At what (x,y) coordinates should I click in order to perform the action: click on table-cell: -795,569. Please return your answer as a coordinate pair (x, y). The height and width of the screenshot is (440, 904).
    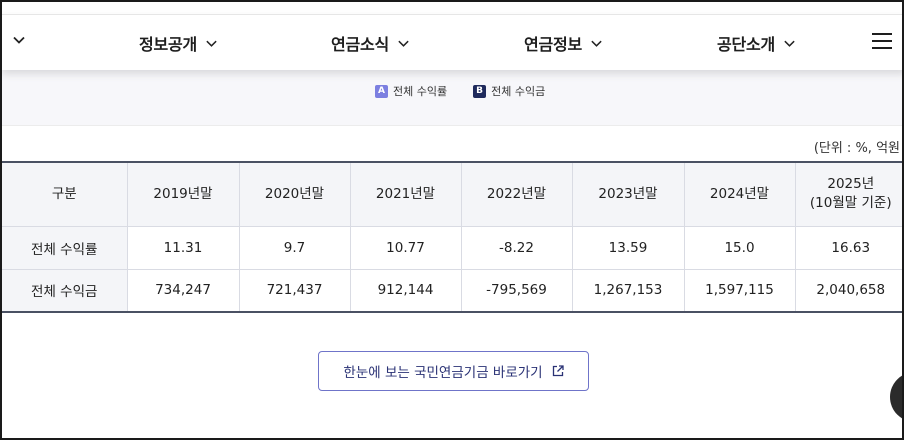
    Looking at the image, I should click on (516, 290).